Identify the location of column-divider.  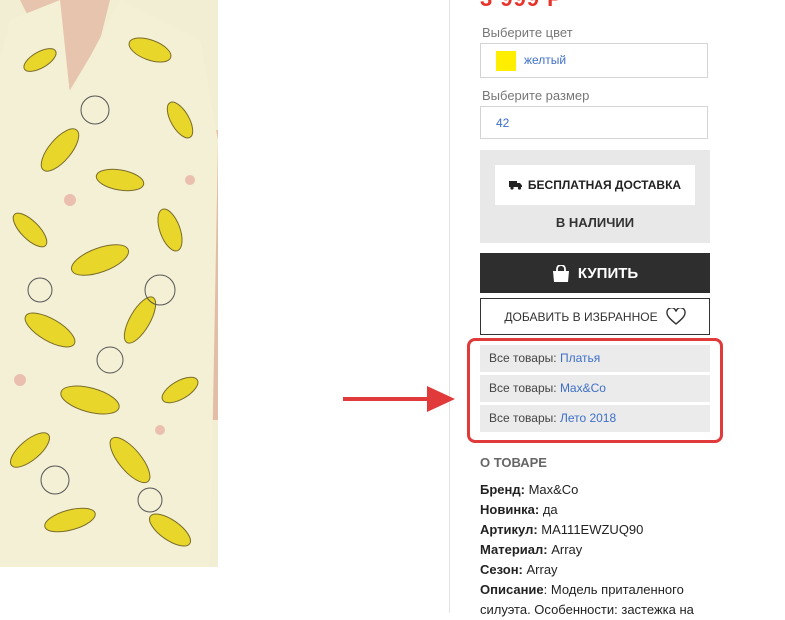
(449, 306).